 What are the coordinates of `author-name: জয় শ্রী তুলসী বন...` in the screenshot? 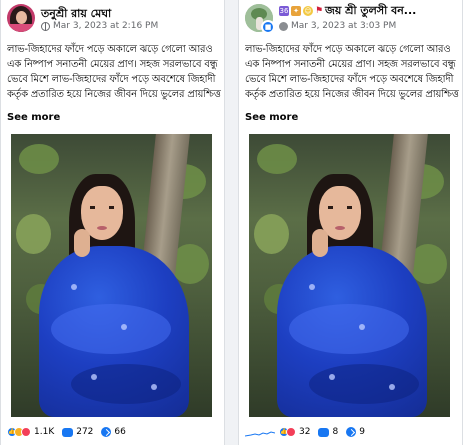 It's located at (370, 11).